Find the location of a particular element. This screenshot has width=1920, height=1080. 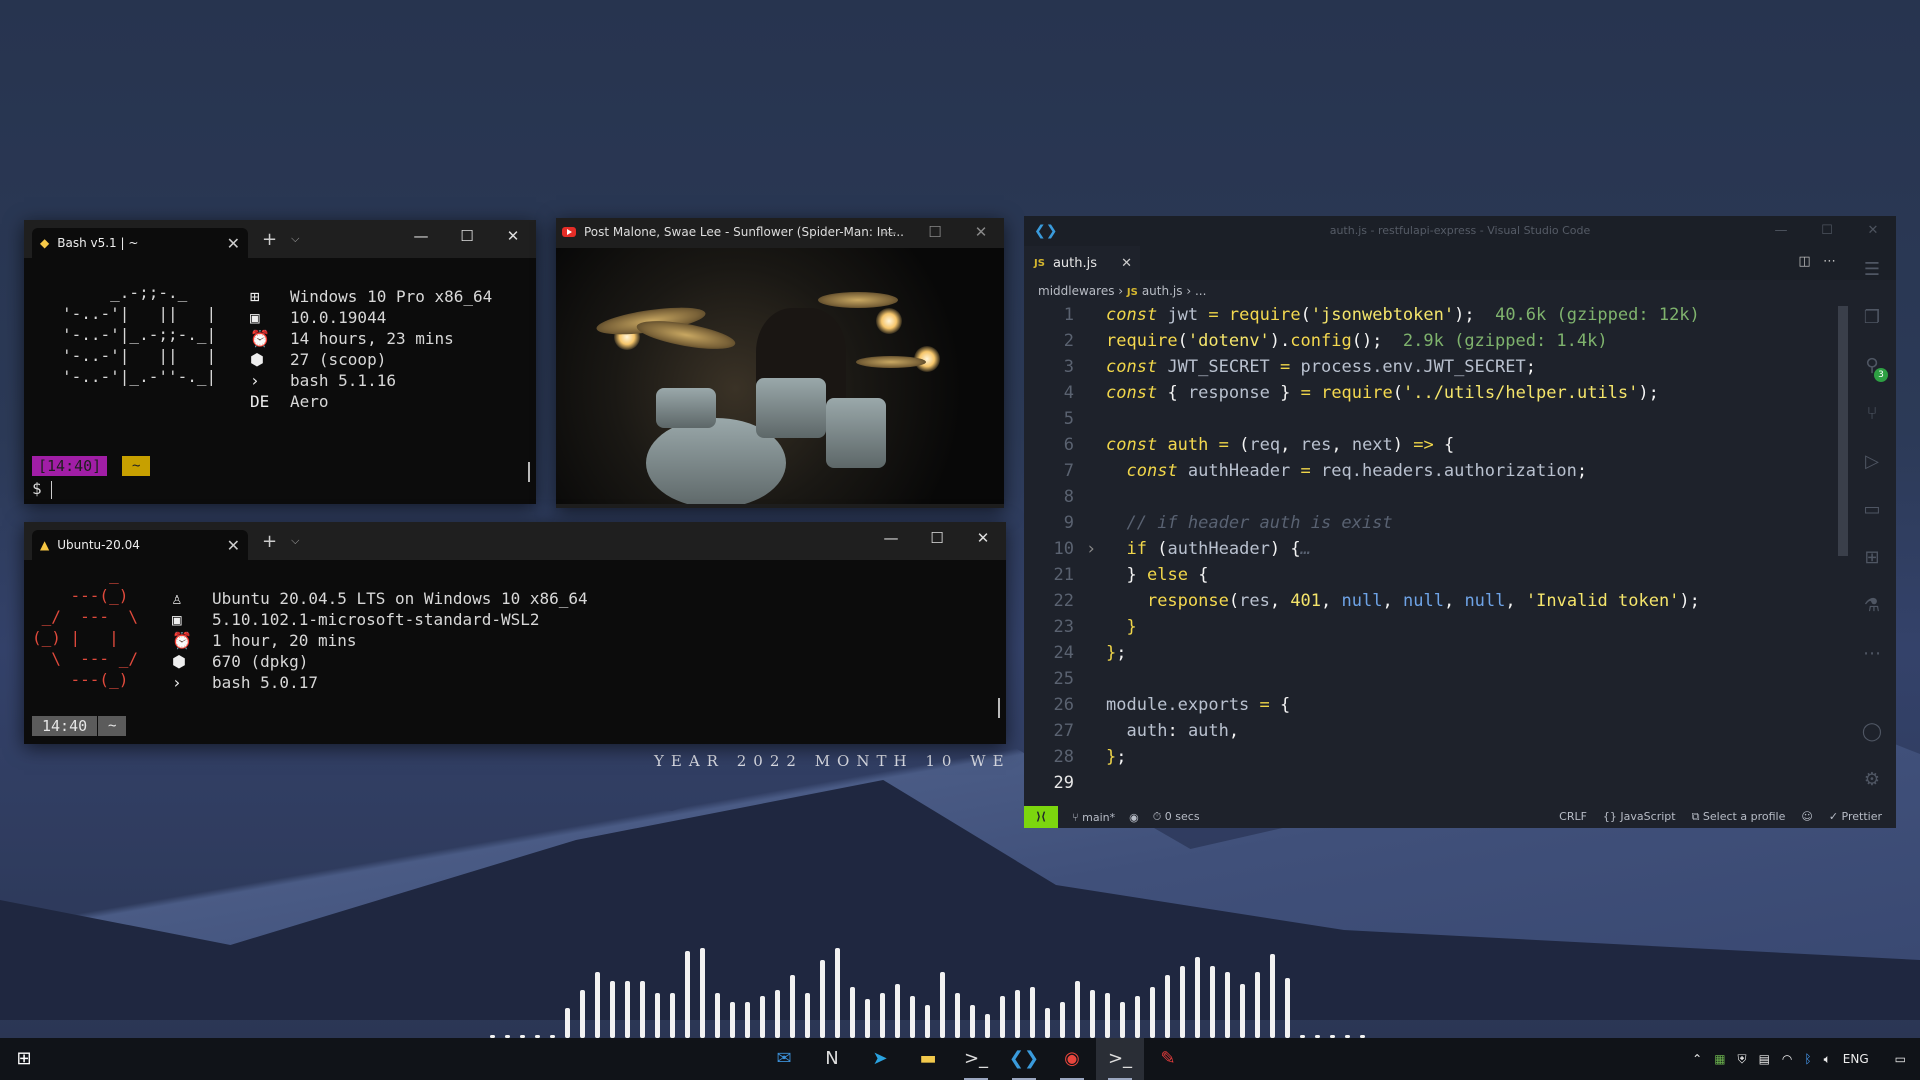

taskbar-terminal-2-icon: >_ is located at coordinates (1120, 1059).